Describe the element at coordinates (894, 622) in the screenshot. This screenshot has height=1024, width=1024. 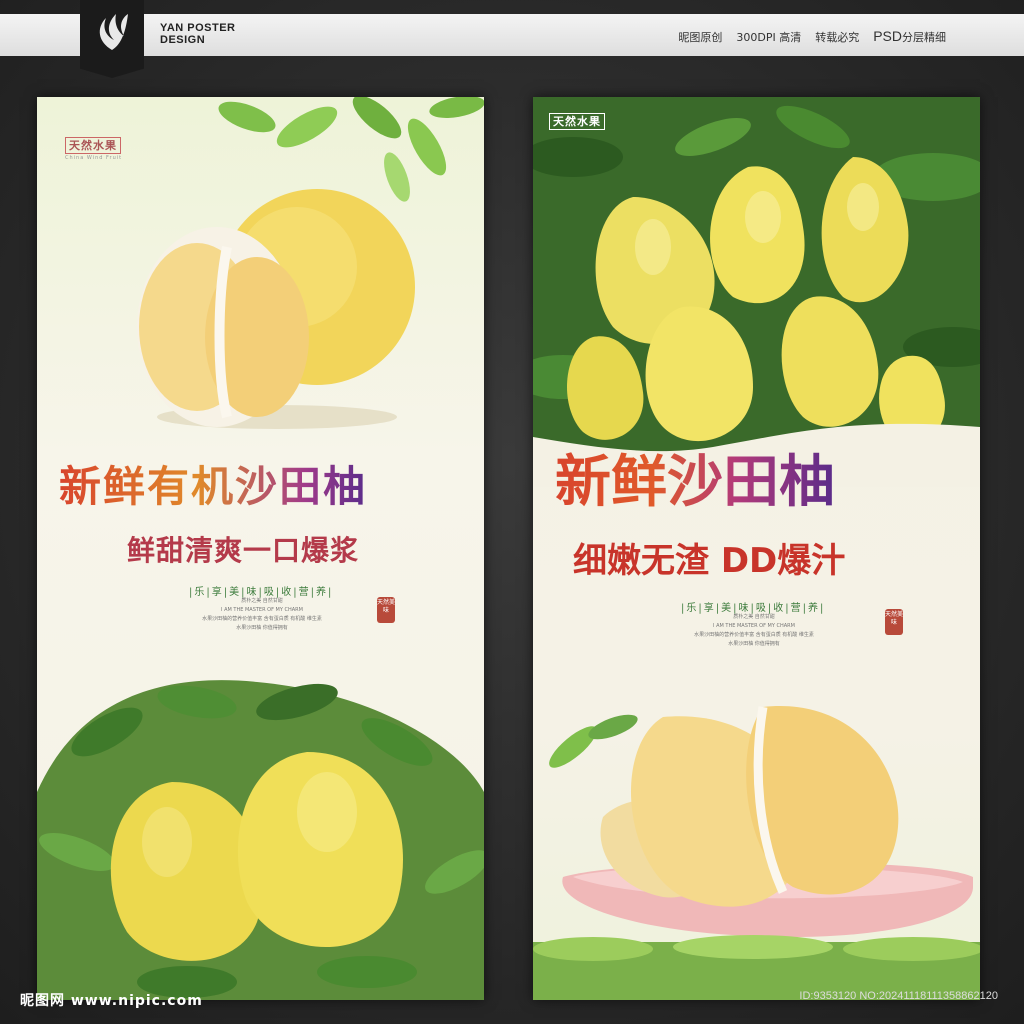
I see `poster-right-seal: 天然美味` at that location.